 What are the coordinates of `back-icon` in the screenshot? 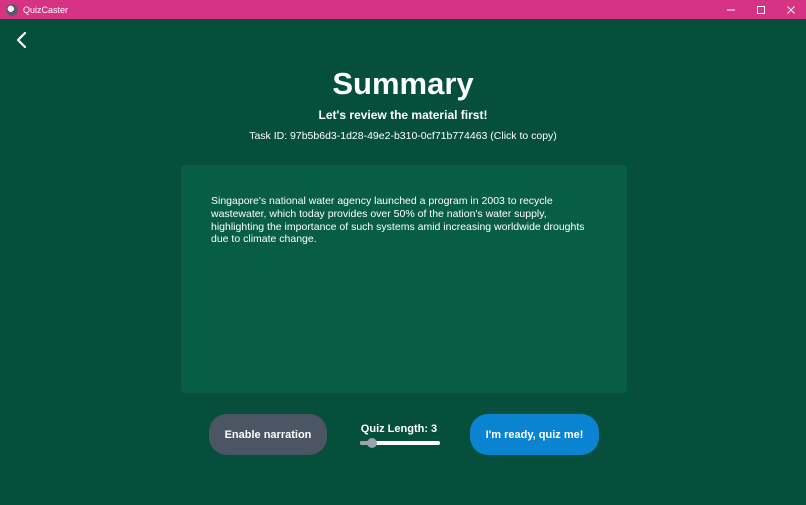 It's located at (21, 40).